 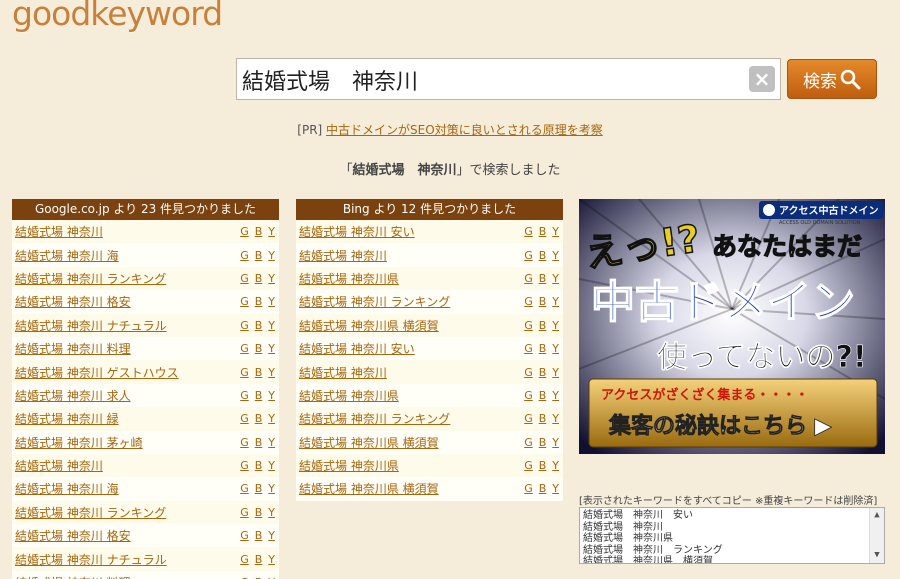 What do you see at coordinates (876, 535) in the screenshot?
I see `copy-scrollbar: ▲ ▼` at bounding box center [876, 535].